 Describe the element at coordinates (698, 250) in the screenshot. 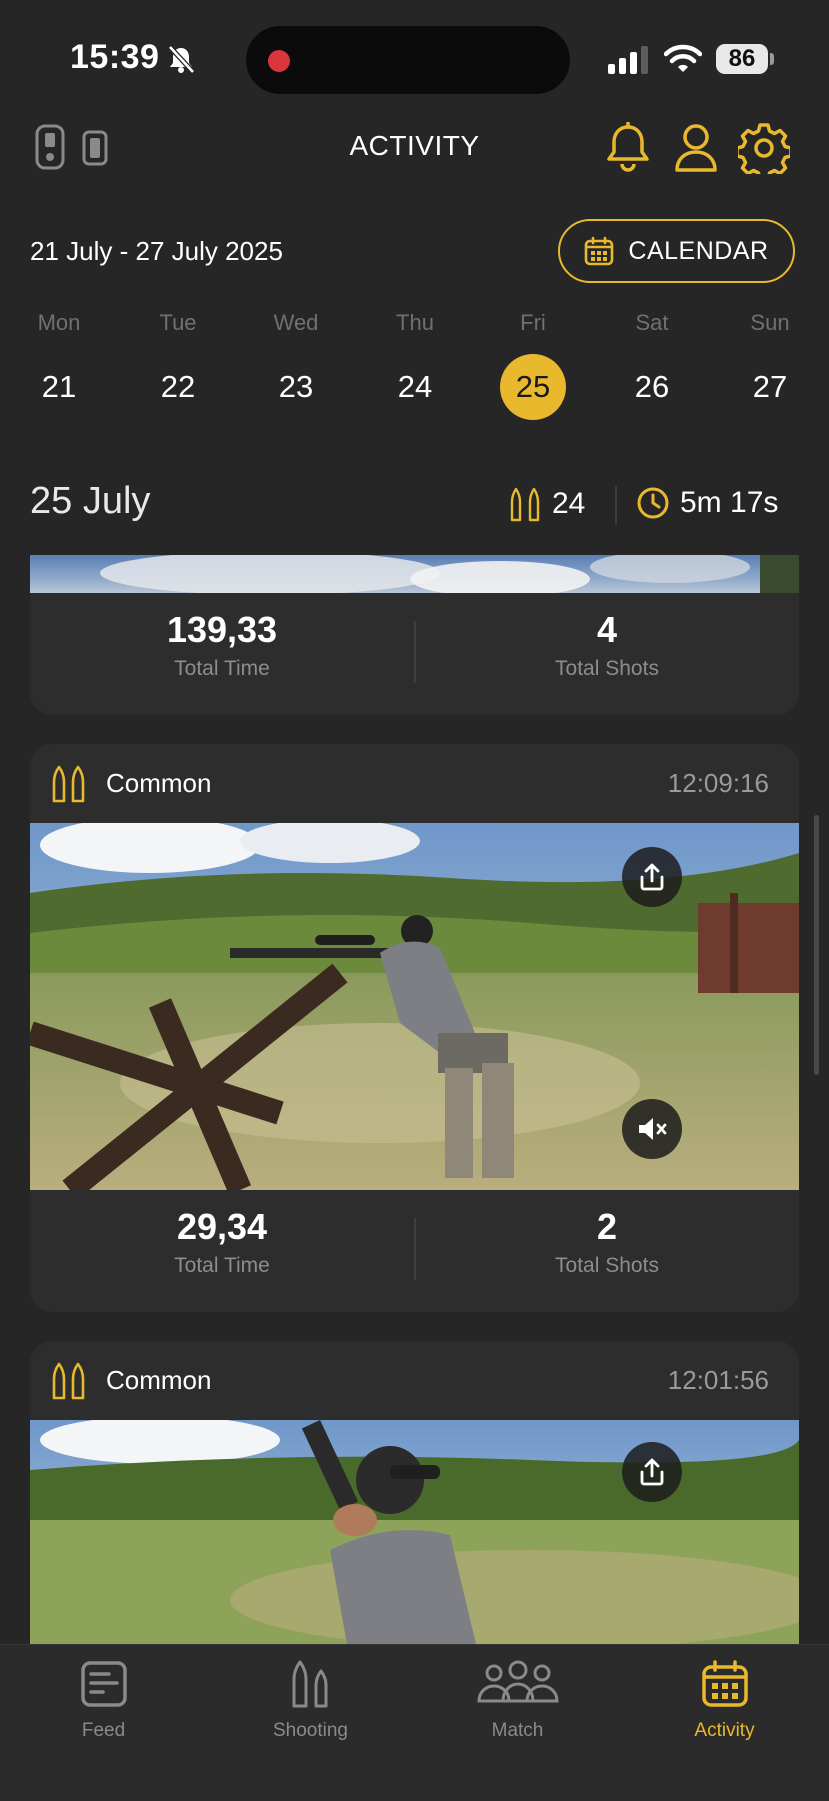

I see `calendar-button-label: CALENDAR` at that location.